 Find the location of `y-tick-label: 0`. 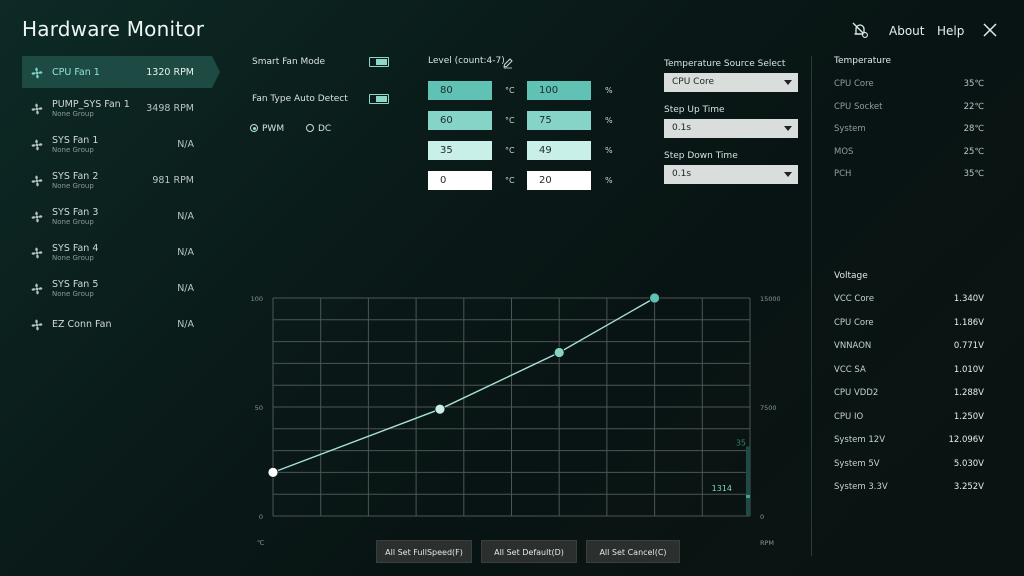

y-tick-label: 0 is located at coordinates (261, 517).